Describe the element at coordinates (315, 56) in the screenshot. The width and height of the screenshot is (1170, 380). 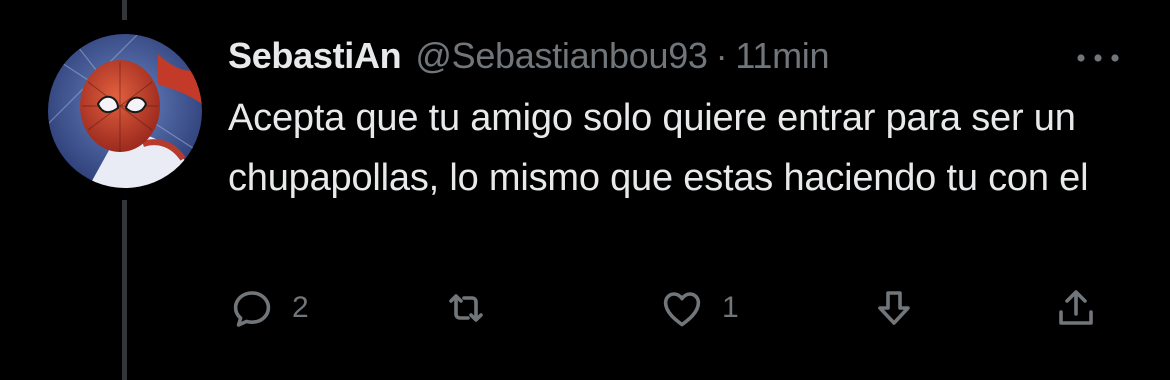
I see `display-name: SebastiAn` at that location.